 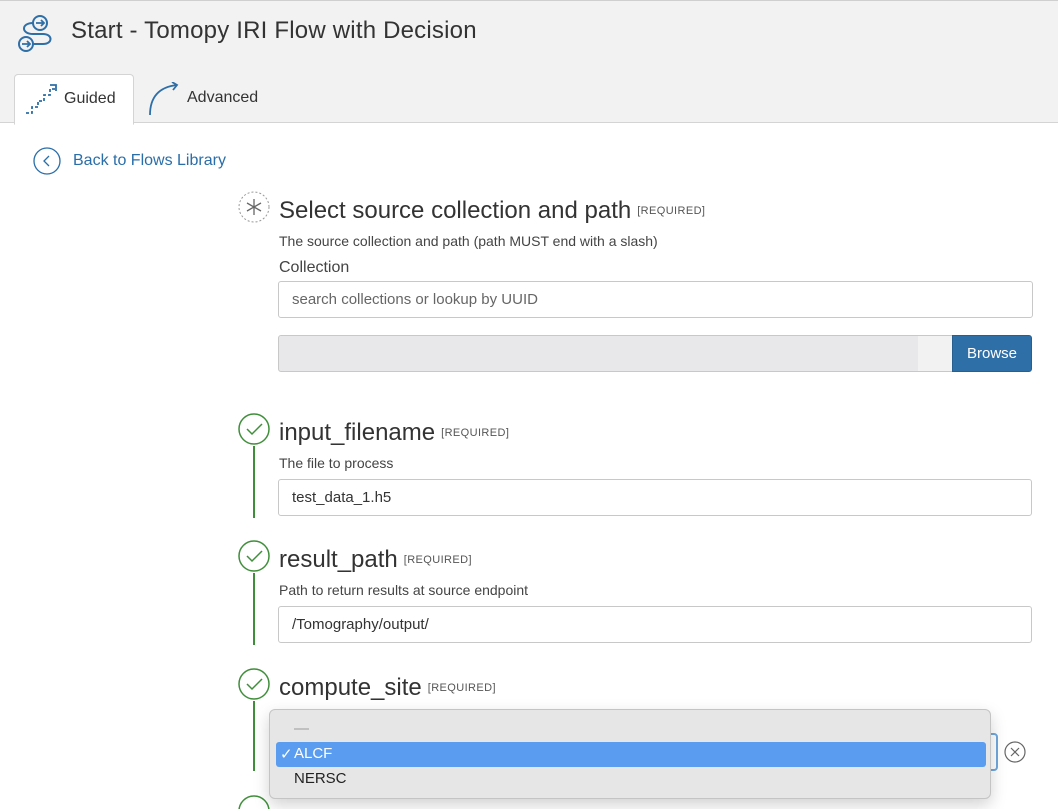 I want to click on path-spacer, so click(x=935, y=353).